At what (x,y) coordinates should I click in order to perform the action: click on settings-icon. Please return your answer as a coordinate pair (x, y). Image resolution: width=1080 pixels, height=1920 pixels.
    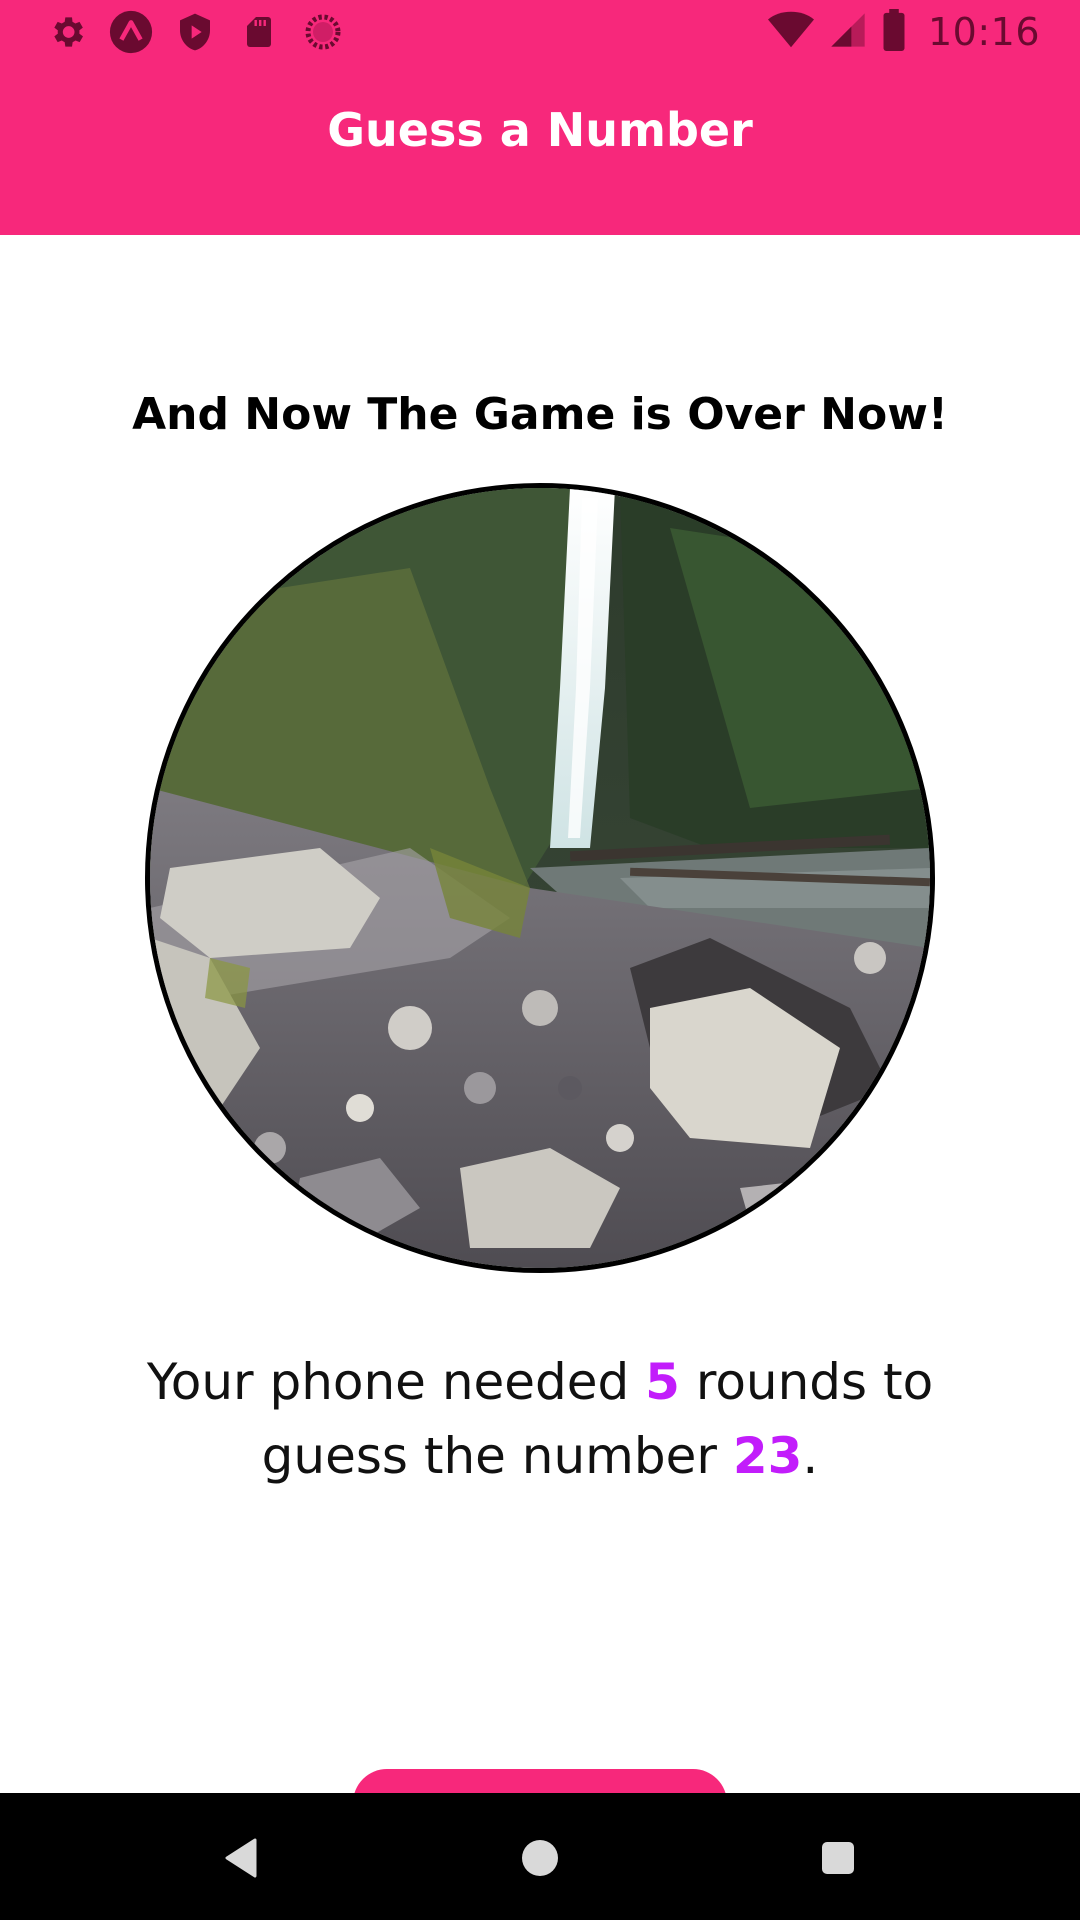
    Looking at the image, I should click on (67, 32).